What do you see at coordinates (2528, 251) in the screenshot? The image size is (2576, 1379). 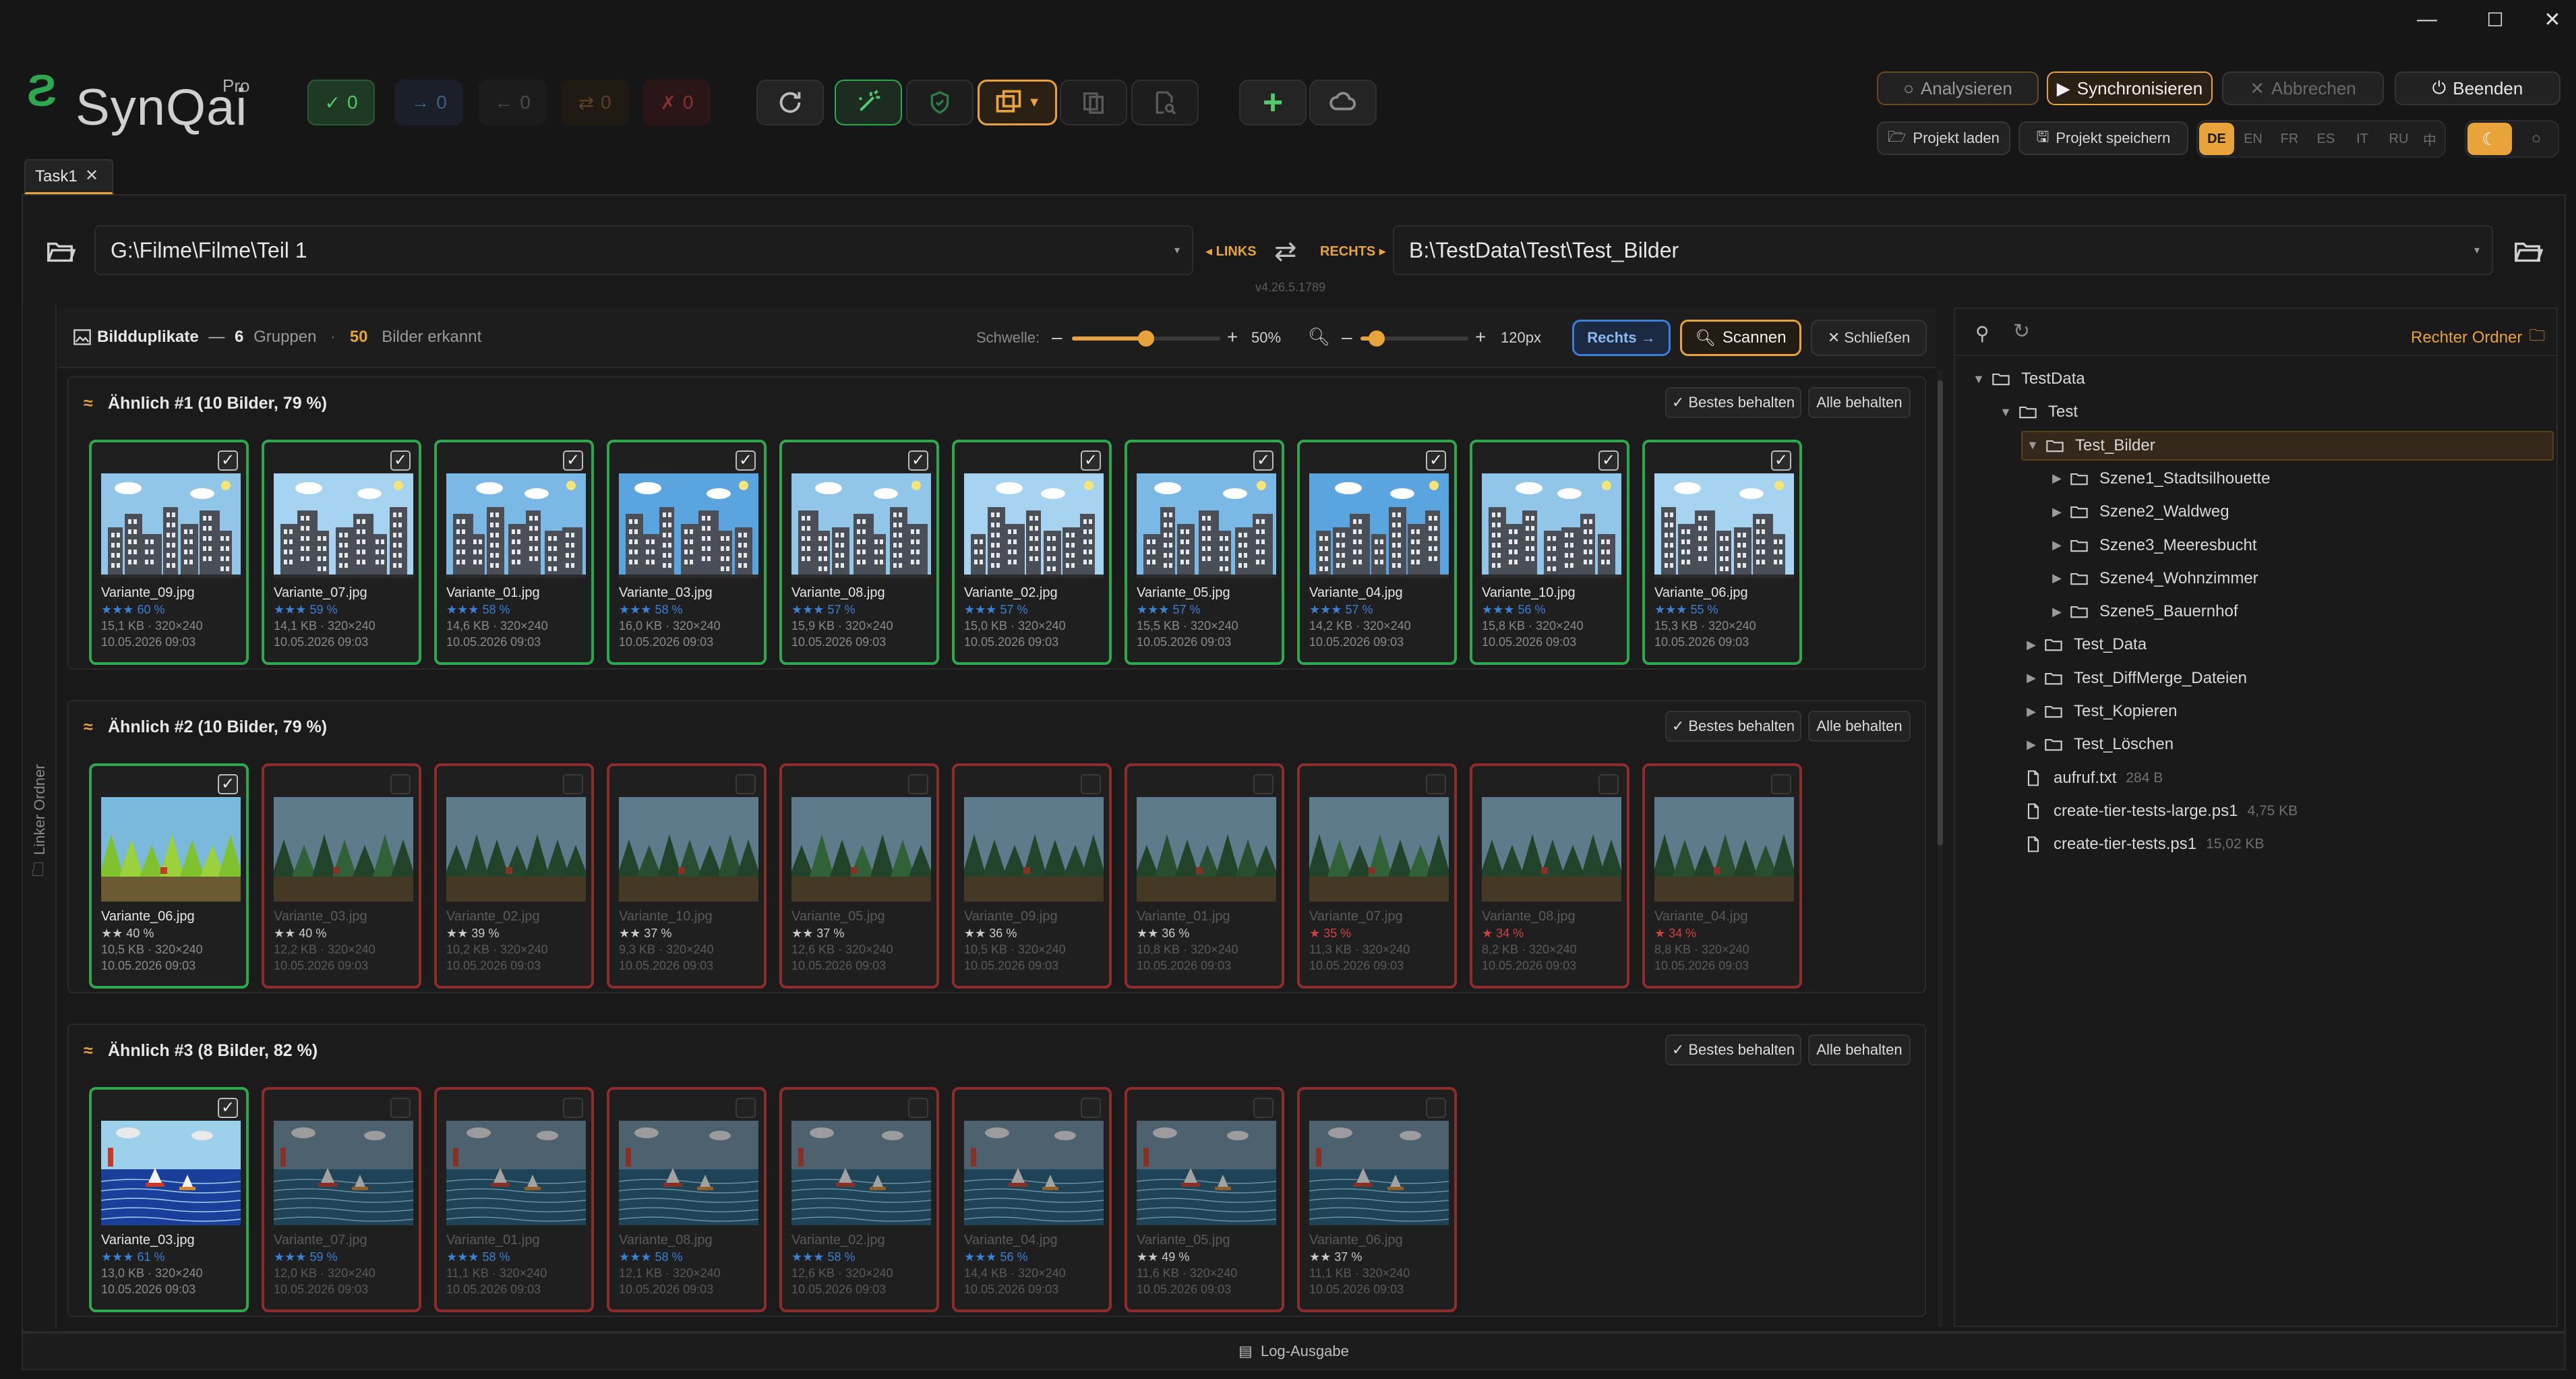 I see `right-folder-open-icon` at bounding box center [2528, 251].